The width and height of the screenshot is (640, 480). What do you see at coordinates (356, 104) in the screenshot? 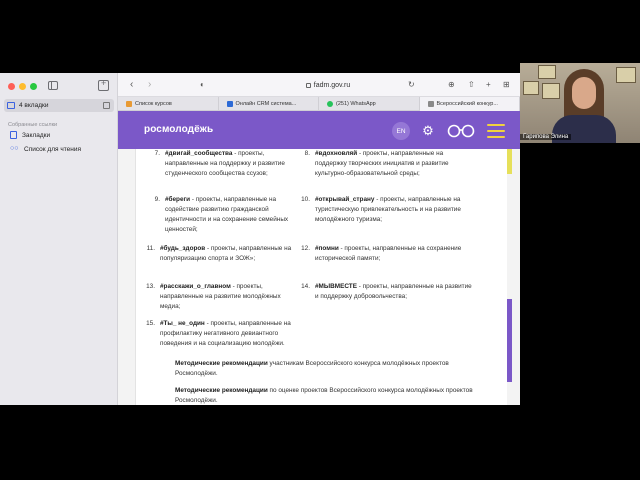
I see `tab-label: (251) WhatsApp` at bounding box center [356, 104].